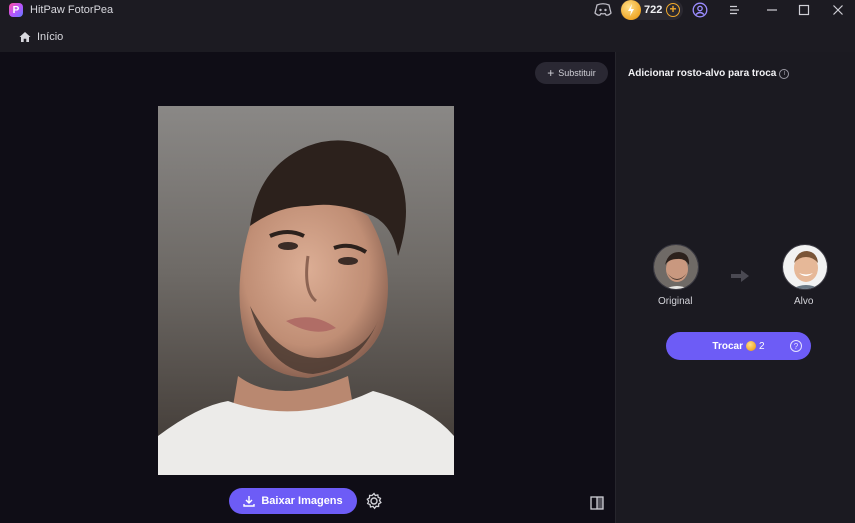 Image resolution: width=855 pixels, height=523 pixels. Describe the element at coordinates (427, 11) in the screenshot. I see `title-bar: P HitPaw FotorPea 722 +` at that location.